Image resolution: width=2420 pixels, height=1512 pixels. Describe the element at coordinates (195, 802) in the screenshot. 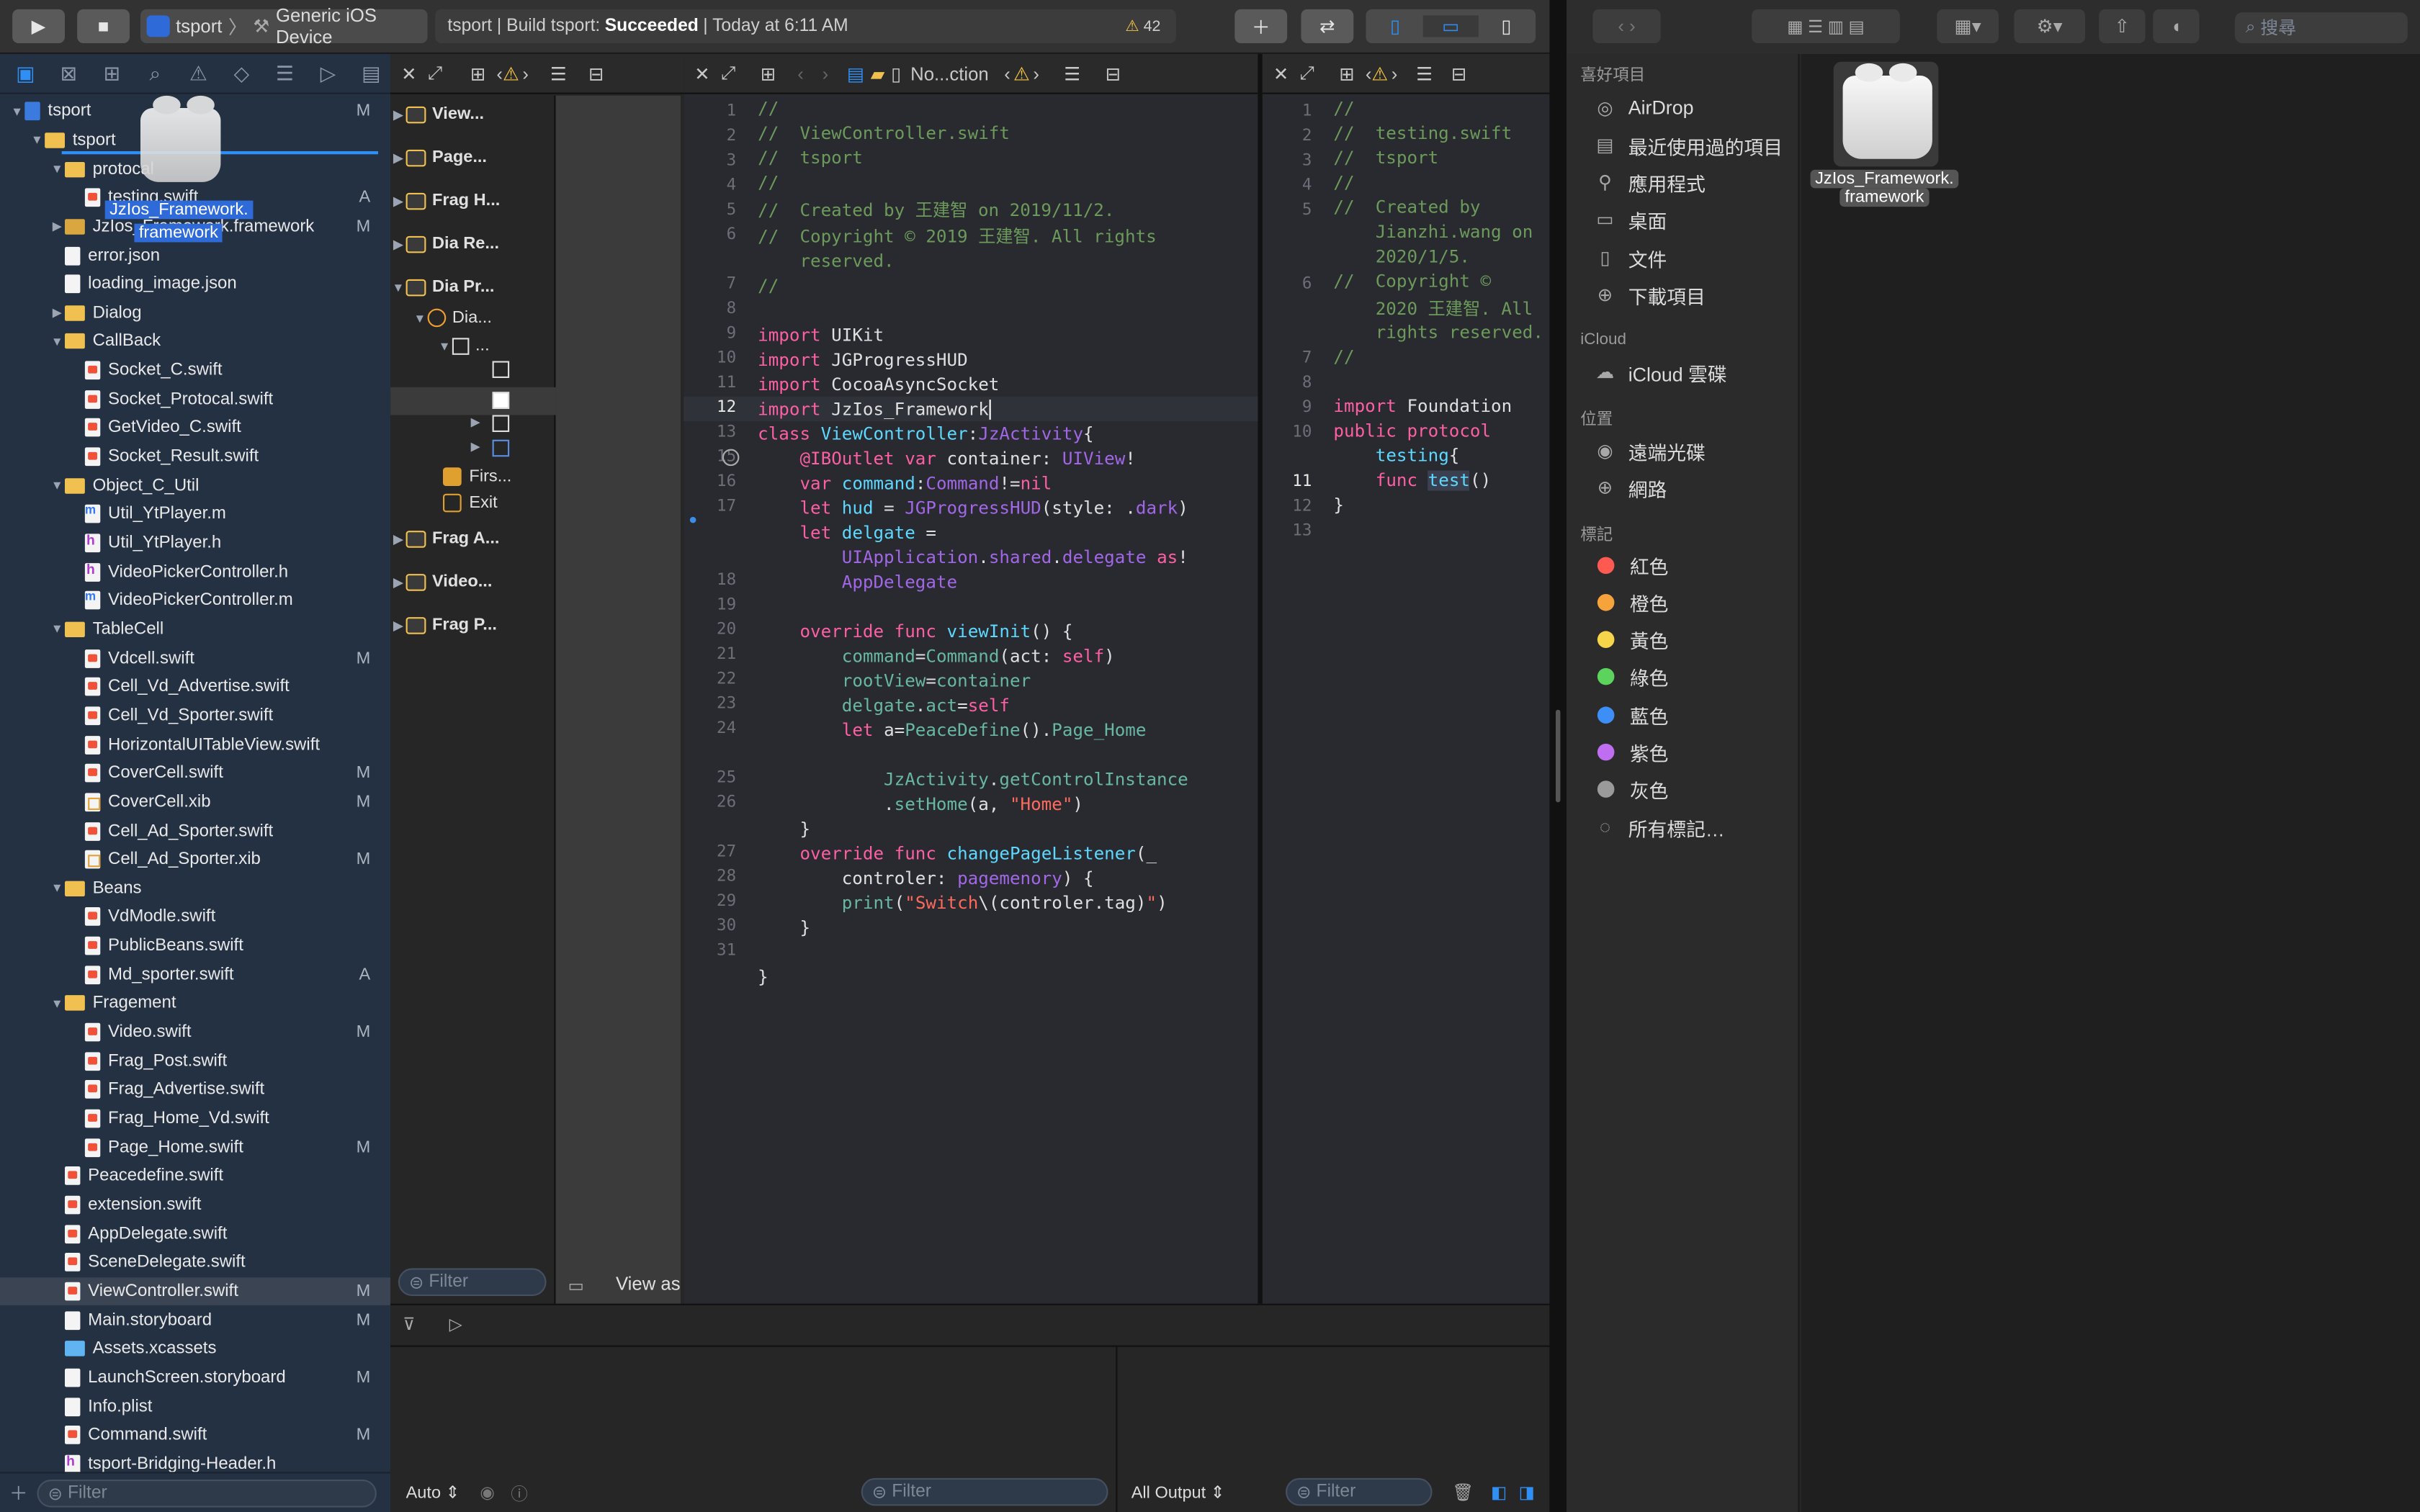

I see `tree-item: CoverCell.xib M` at that location.